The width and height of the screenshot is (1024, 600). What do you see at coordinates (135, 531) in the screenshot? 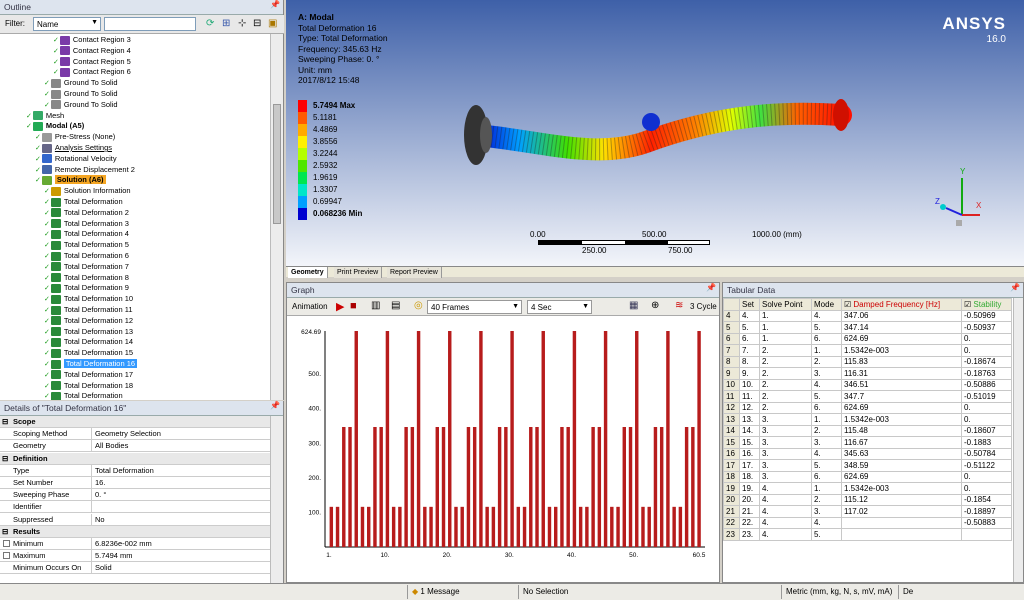
I see `details-section: ⊟ Results` at bounding box center [135, 531].